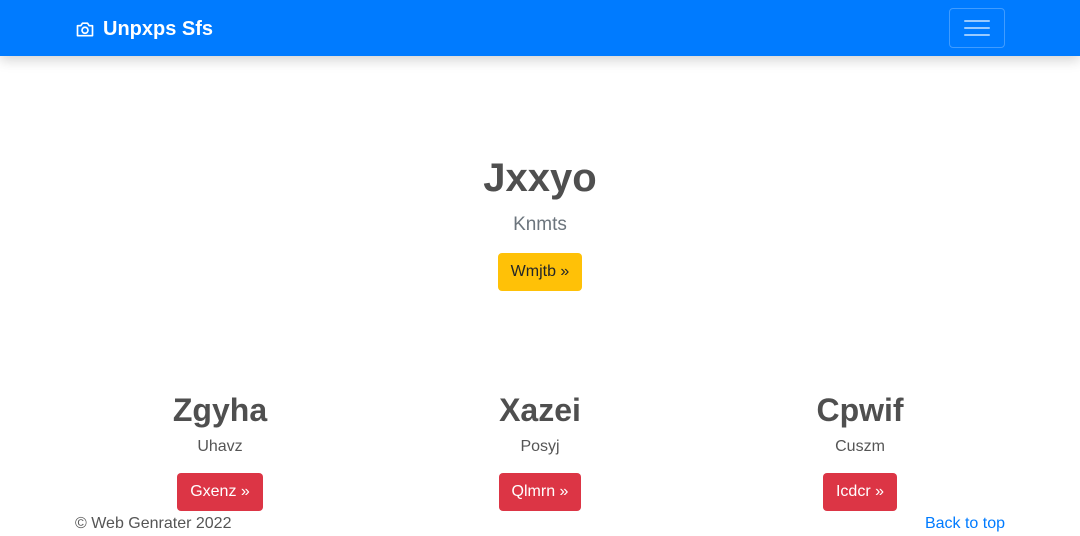 The width and height of the screenshot is (1080, 536). Describe the element at coordinates (220, 410) in the screenshot. I see `feature-title: Zgyha` at that location.